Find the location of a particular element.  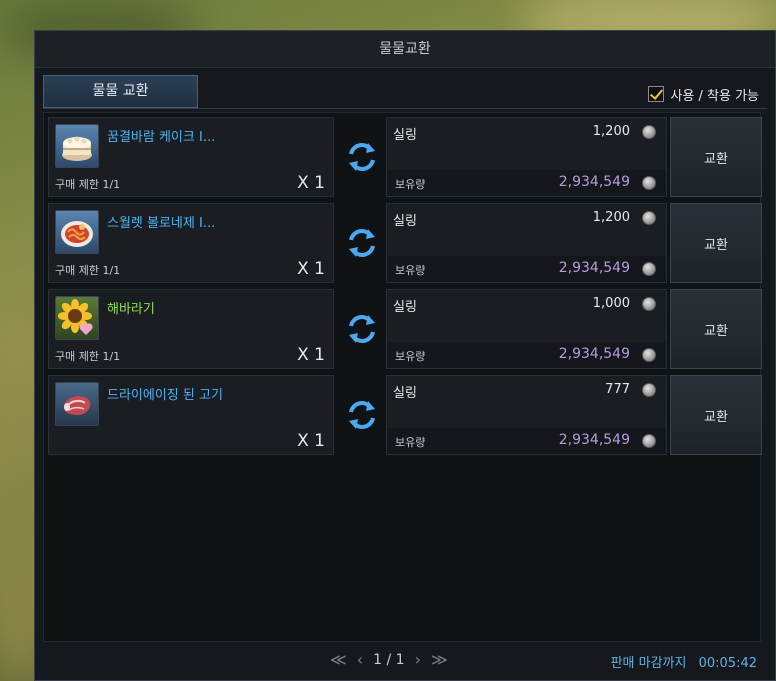

sale-deadline: 판매 마감까지 00:05:42 is located at coordinates (684, 661).